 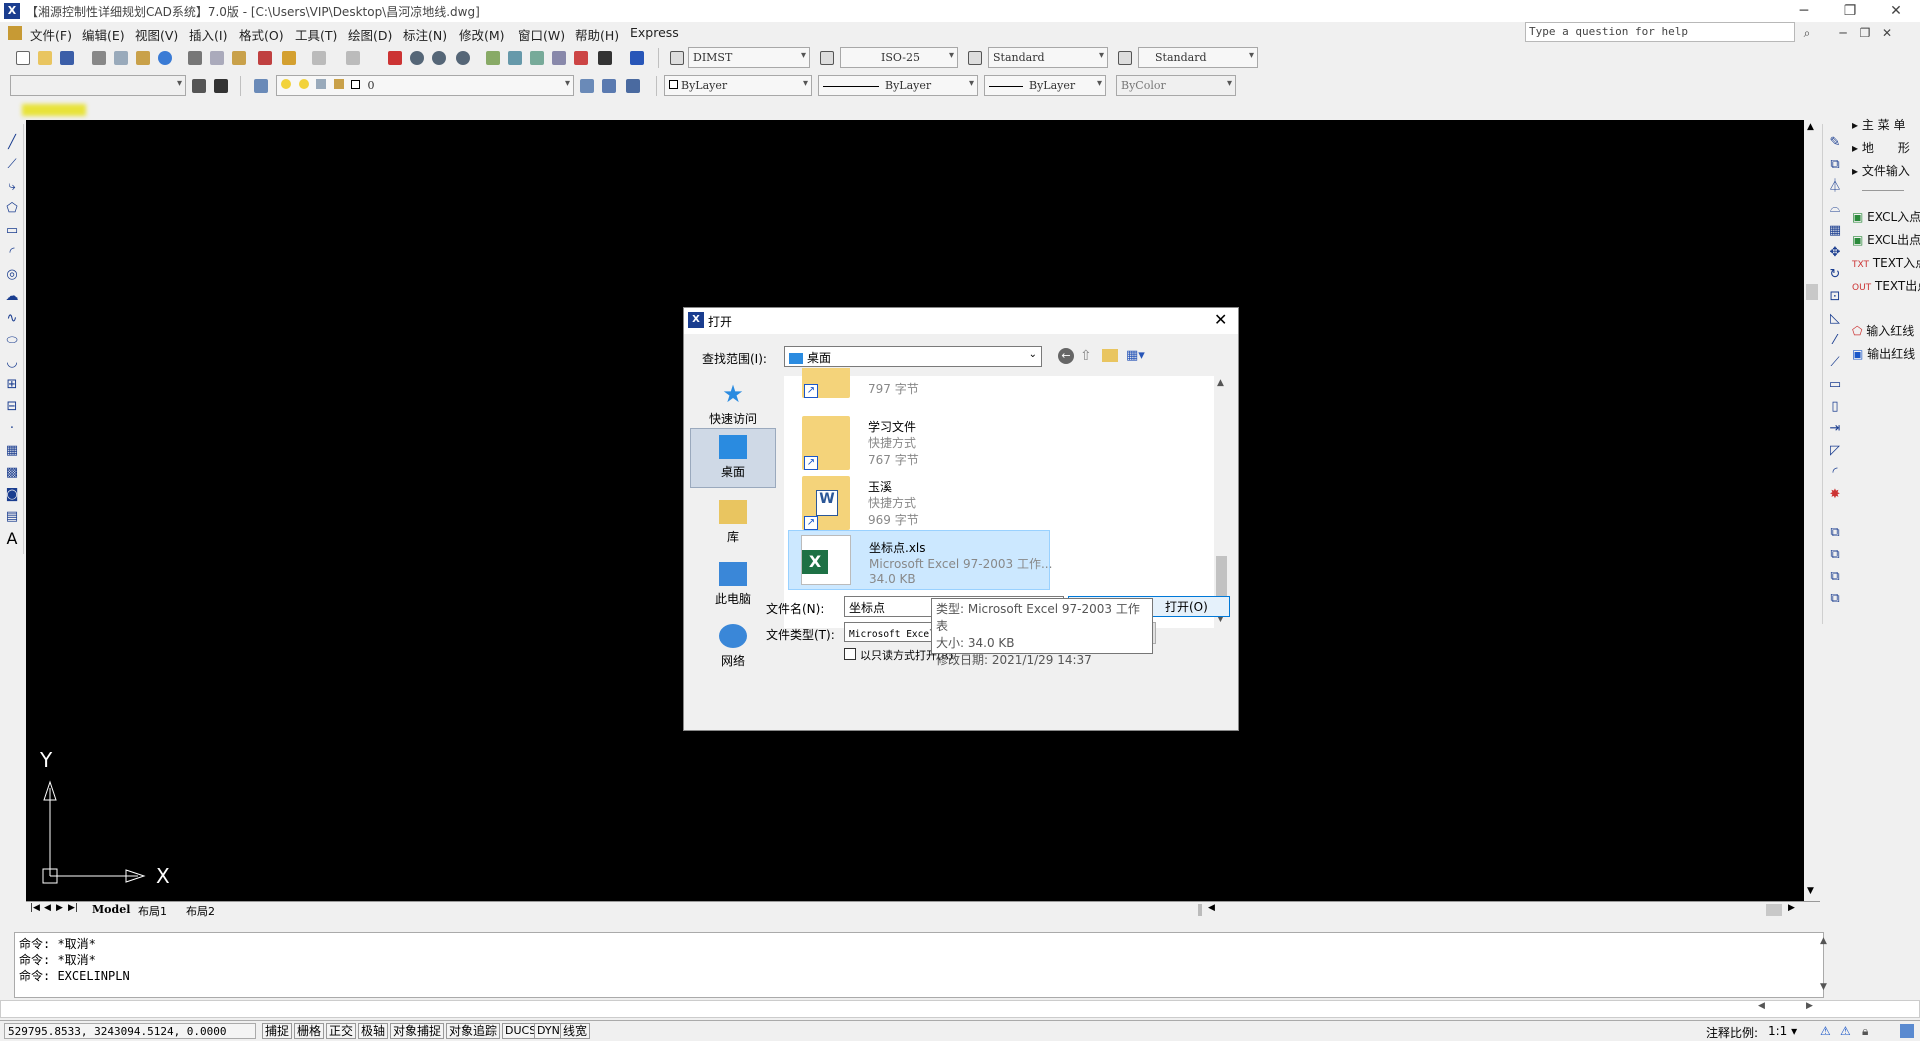 I want to click on scroll-thumb, so click(x=1812, y=292).